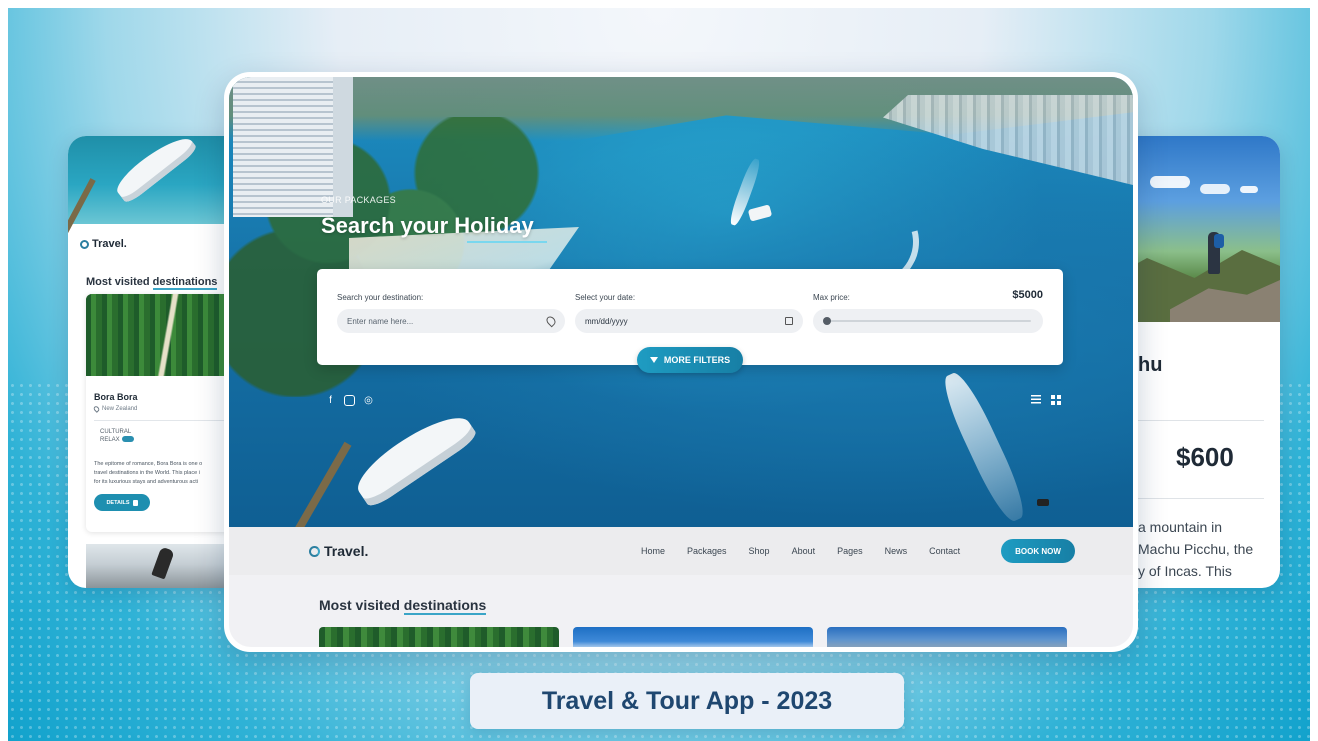 Image resolution: width=1318 pixels, height=741 pixels. Describe the element at coordinates (896, 551) in the screenshot. I see `nav-link-news: News` at that location.